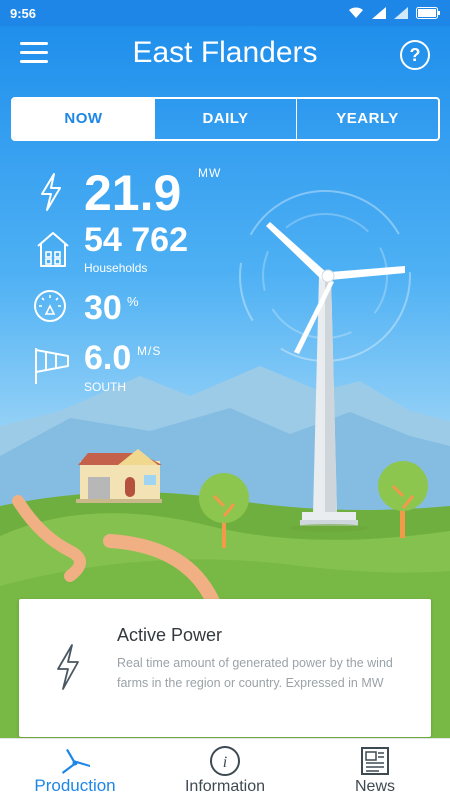 The image size is (450, 800). I want to click on households-value: 54 762, so click(136, 240).